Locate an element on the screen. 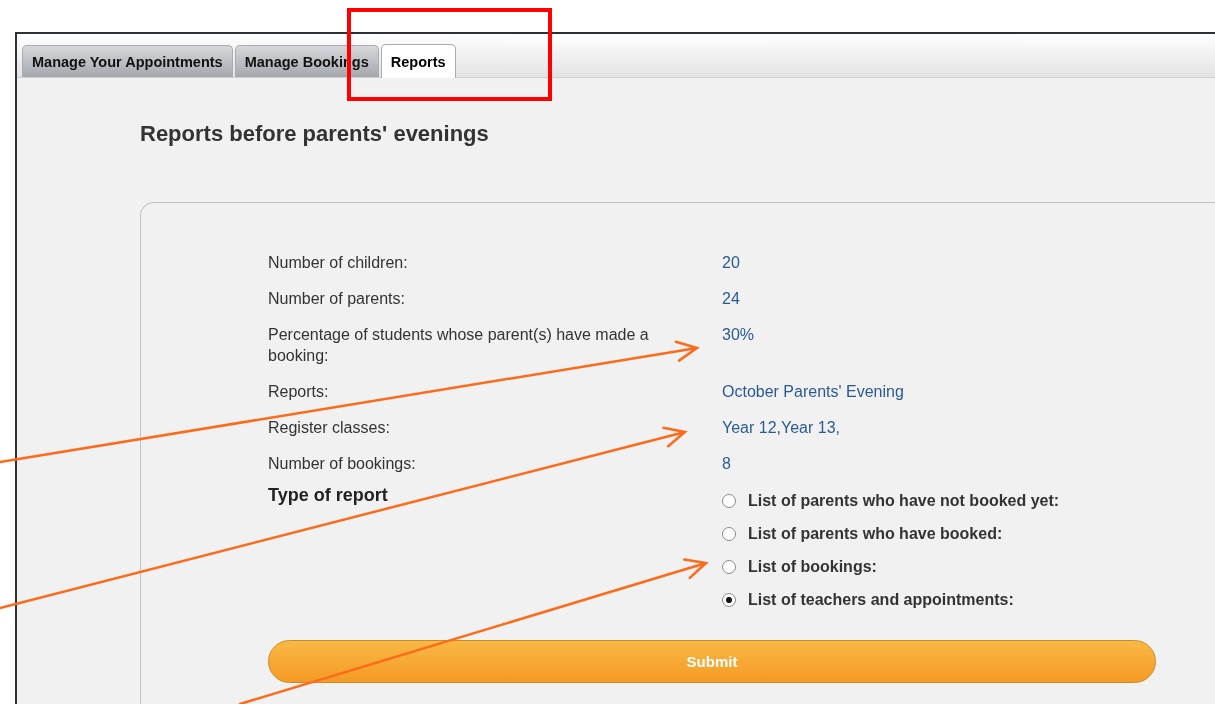  stat-label: Reports: is located at coordinates (299, 392).